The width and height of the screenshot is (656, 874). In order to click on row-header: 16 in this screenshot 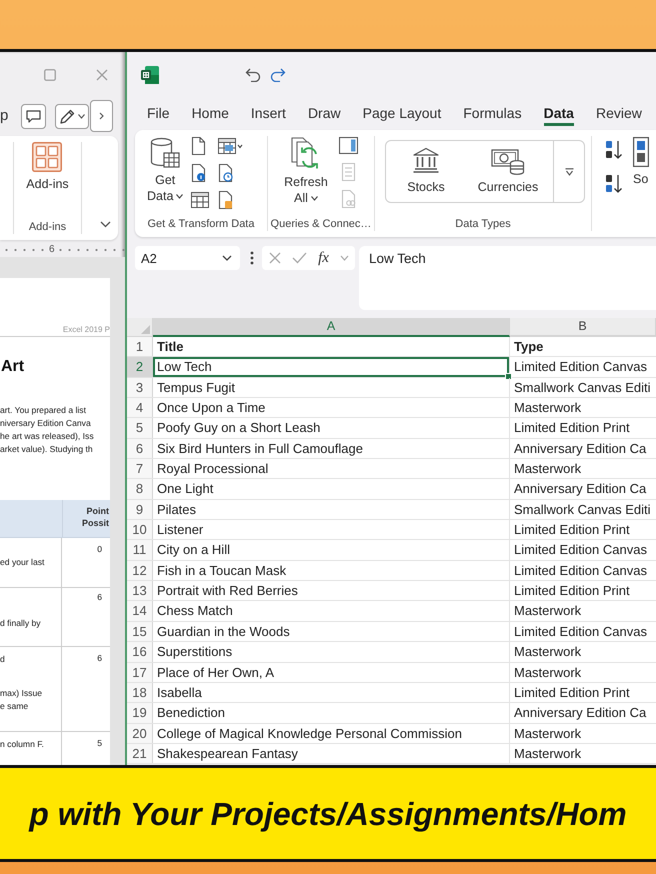, I will do `click(140, 652)`.